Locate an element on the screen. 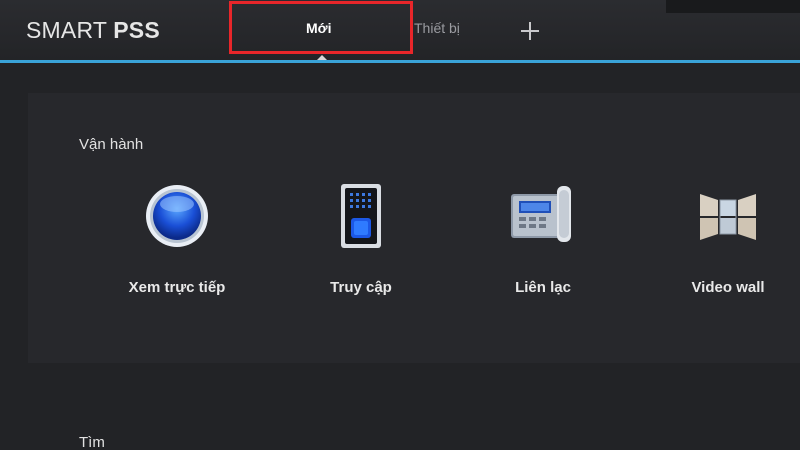 This screenshot has height=450, width=800. brand-text-light: SMART is located at coordinates (70, 30).